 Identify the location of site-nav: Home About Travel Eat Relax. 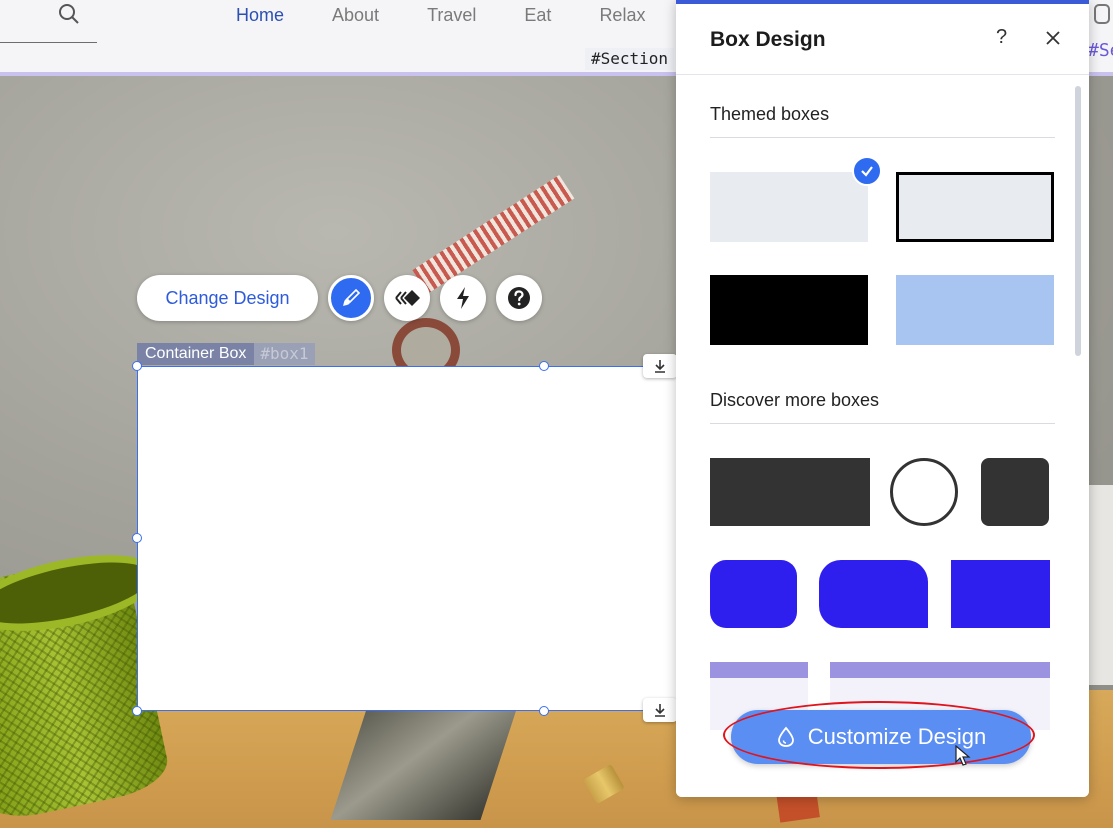
(464, 15).